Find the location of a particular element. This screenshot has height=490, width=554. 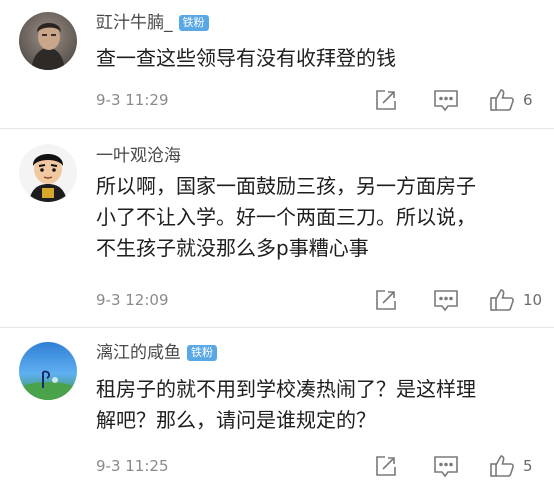

like-button: 5 is located at coordinates (511, 466).